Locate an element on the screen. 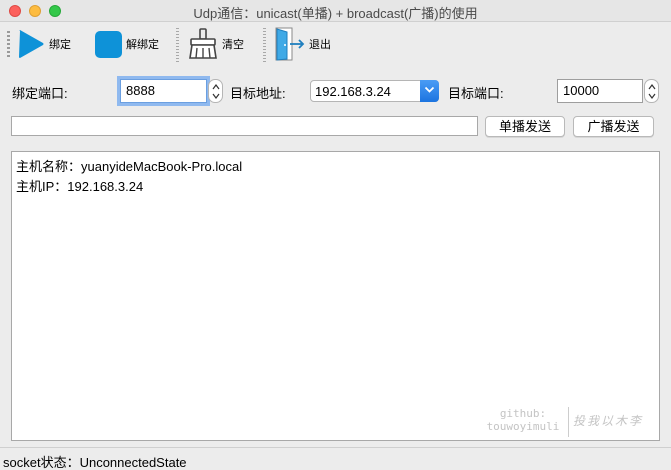 This screenshot has height=470, width=671. stop-icon is located at coordinates (108, 44).